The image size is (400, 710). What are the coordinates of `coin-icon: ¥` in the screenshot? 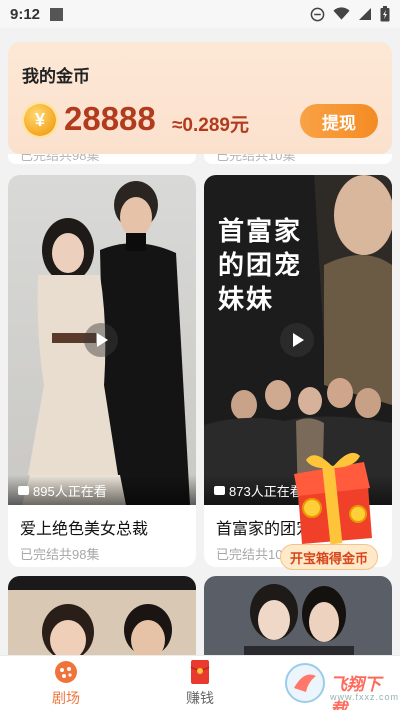 It's located at (40, 120).